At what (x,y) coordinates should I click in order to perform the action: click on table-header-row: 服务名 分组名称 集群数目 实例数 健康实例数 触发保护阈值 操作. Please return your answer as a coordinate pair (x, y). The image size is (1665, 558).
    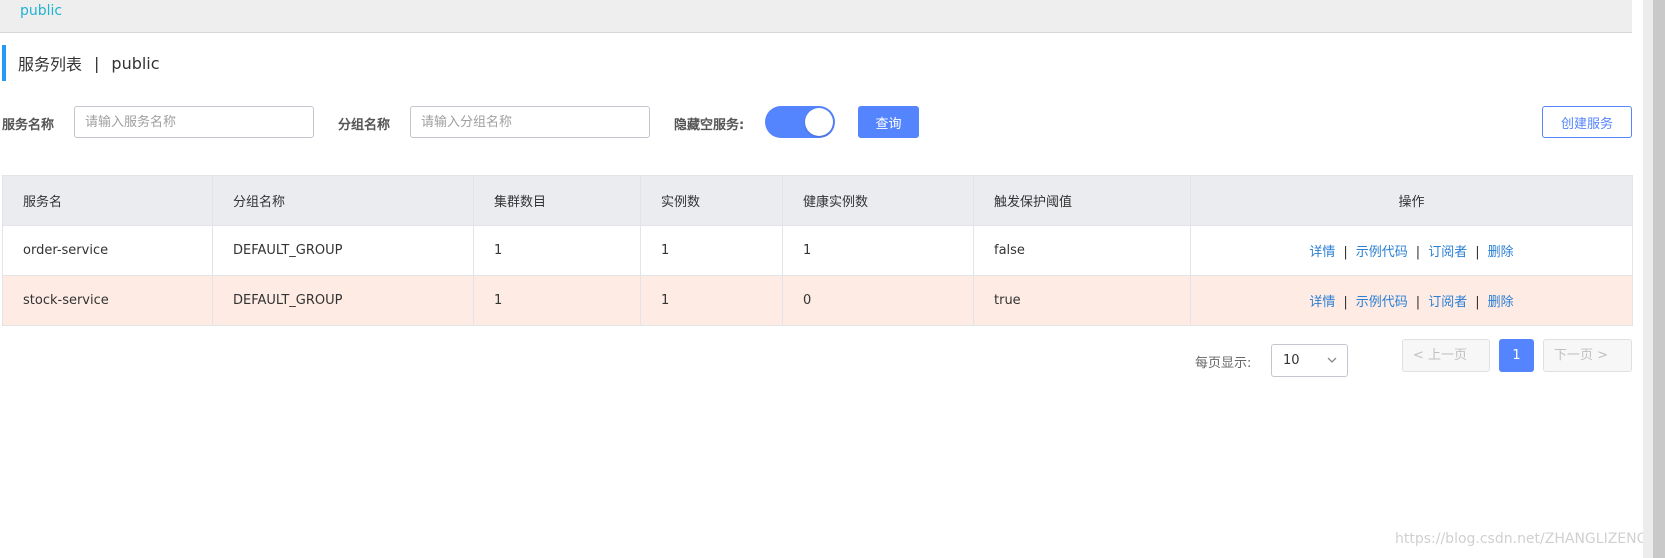
    Looking at the image, I should click on (817, 200).